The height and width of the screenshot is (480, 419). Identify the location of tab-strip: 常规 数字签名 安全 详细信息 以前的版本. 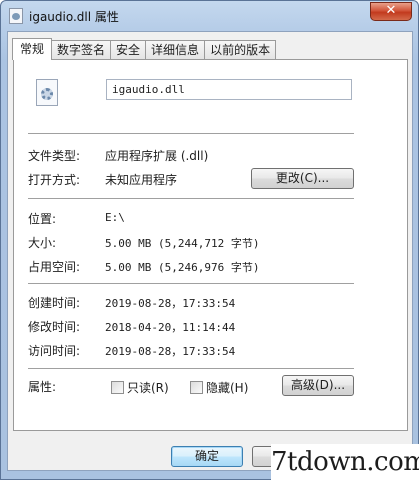
(144, 49).